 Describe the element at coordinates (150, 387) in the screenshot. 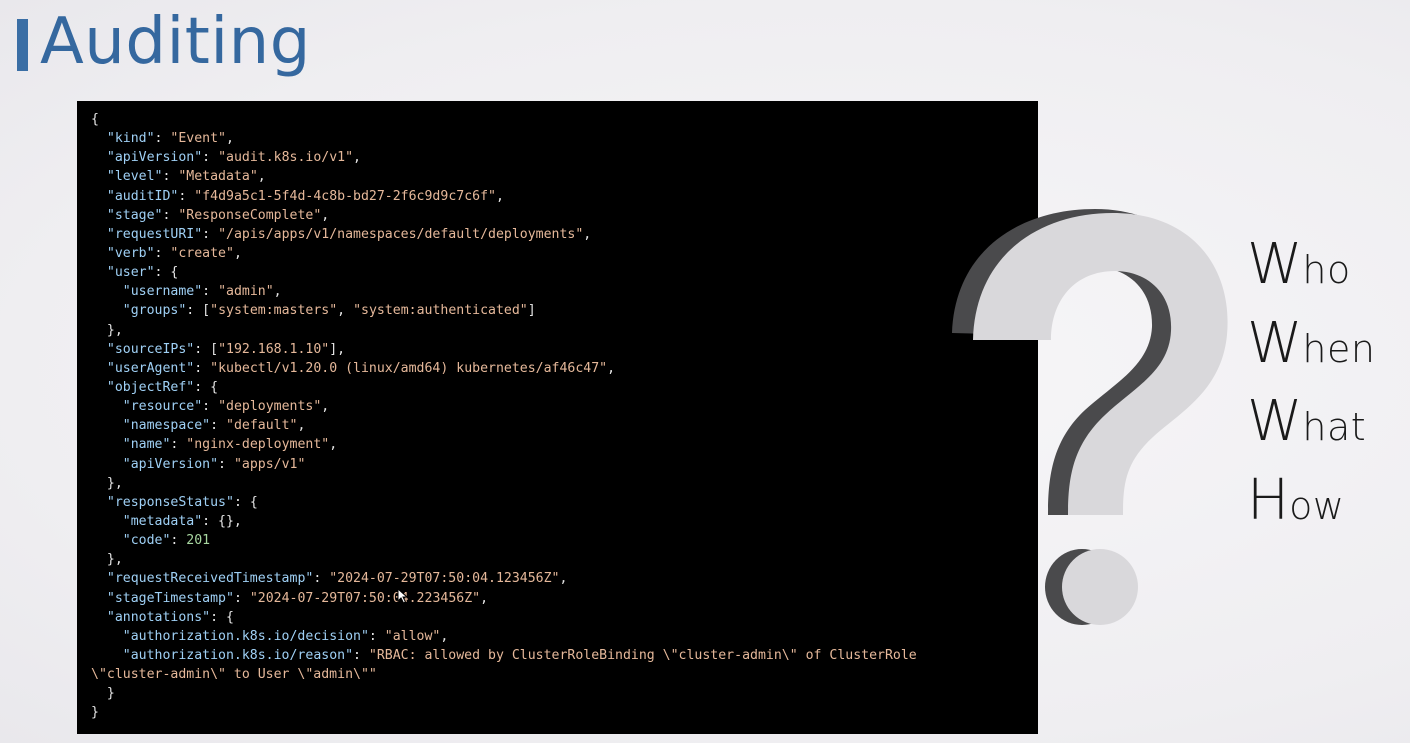

I see `json-key: "objectRef"` at that location.